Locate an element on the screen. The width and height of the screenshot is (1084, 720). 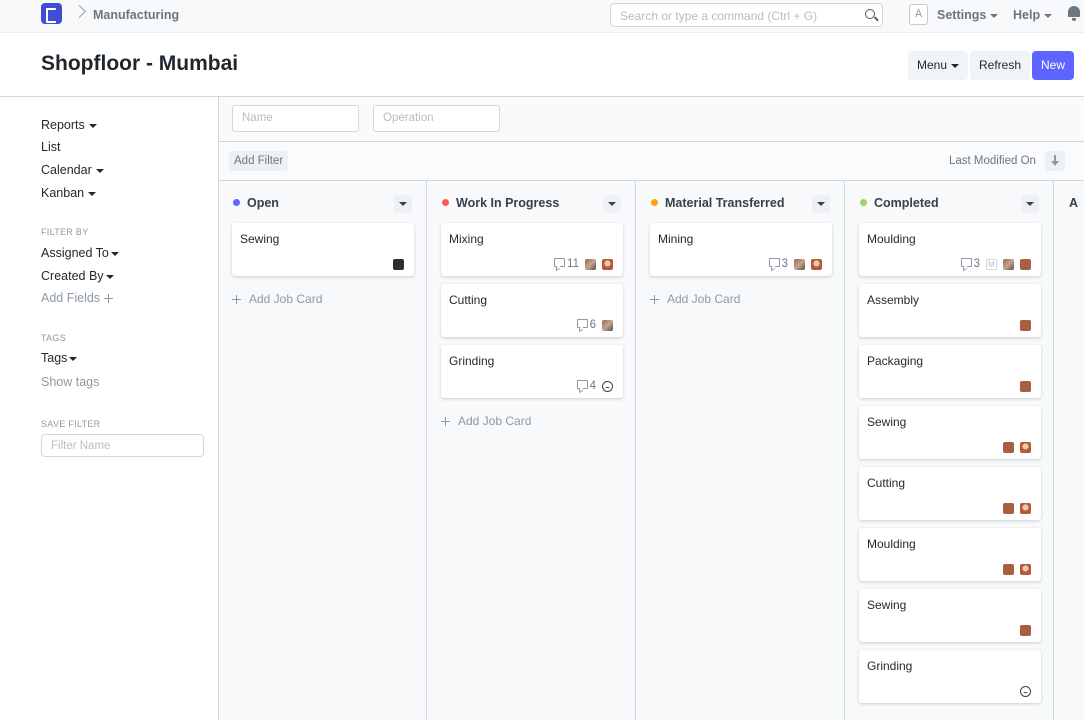
plus-icon is located at coordinates (654, 299).